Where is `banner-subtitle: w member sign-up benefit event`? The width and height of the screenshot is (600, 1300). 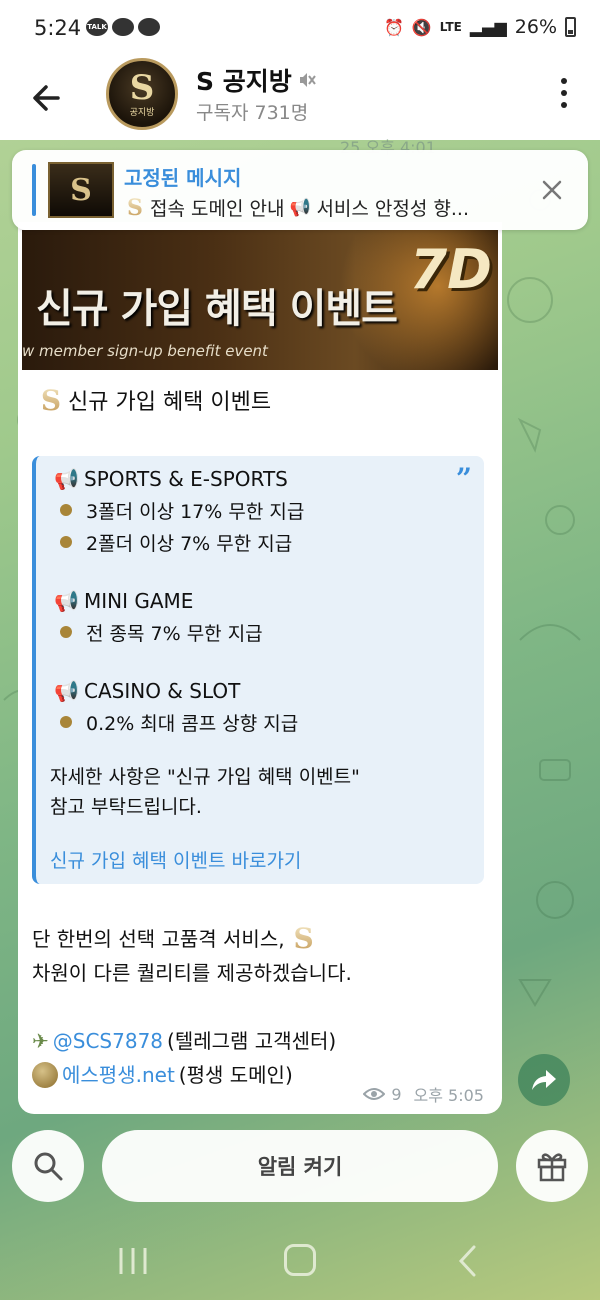
banner-subtitle: w member sign-up benefit event is located at coordinates (145, 351).